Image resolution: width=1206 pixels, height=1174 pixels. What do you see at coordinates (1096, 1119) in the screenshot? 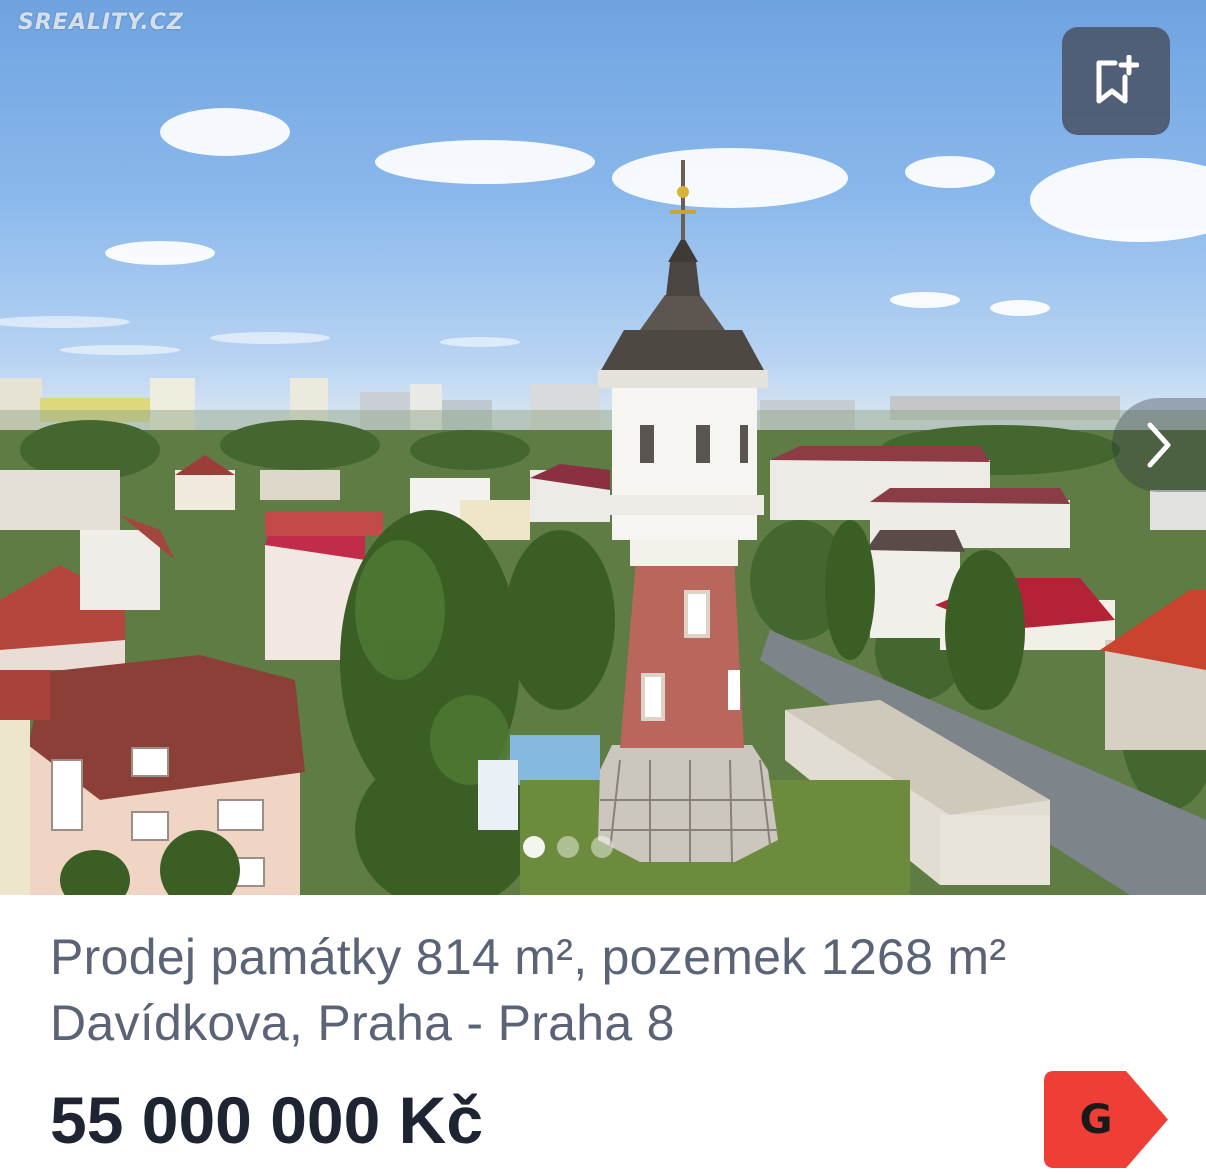
I see `energy-class-label: G` at bounding box center [1096, 1119].